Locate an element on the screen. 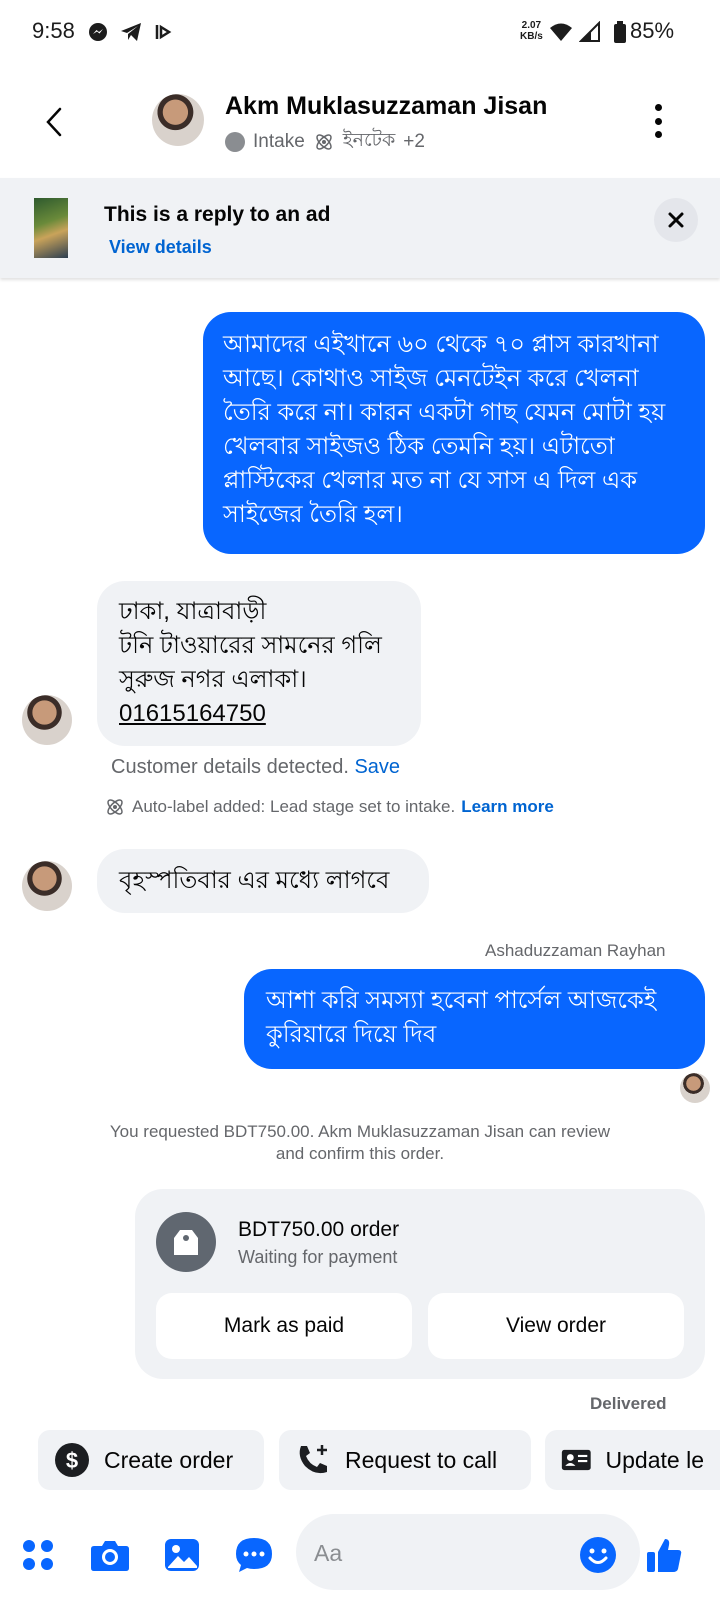  emoji-icon is located at coordinates (598, 1555).